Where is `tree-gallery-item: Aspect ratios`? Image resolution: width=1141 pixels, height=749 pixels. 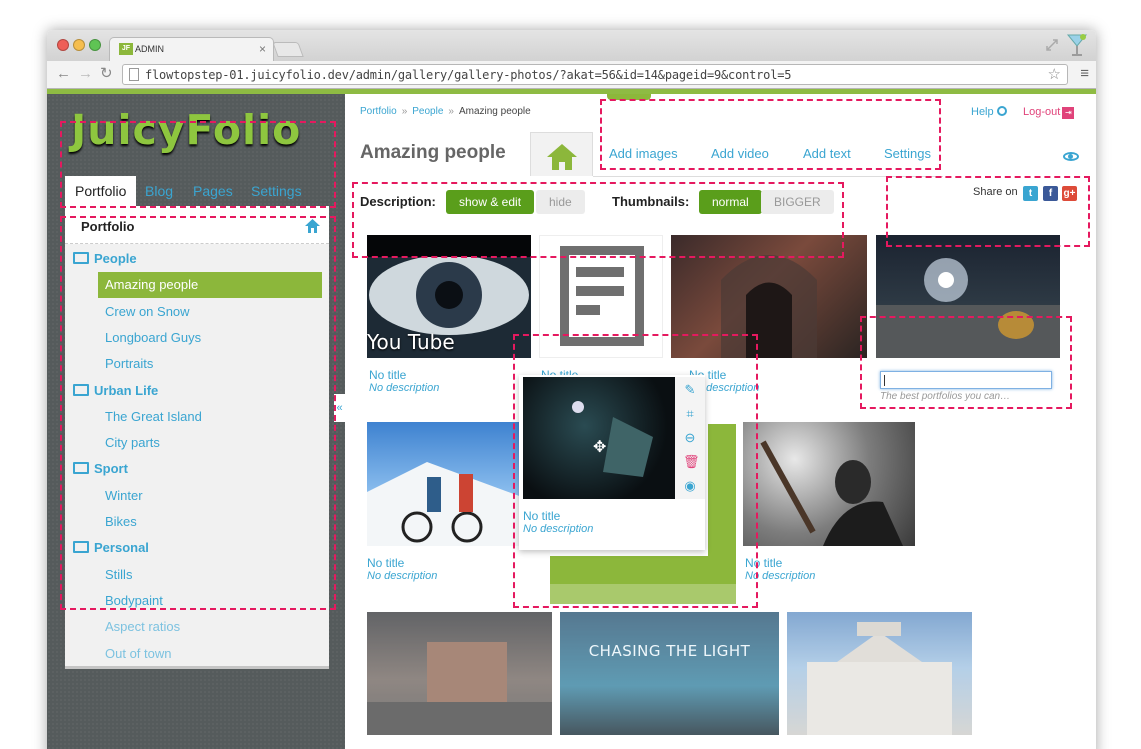 tree-gallery-item: Aspect ratios is located at coordinates (142, 627).